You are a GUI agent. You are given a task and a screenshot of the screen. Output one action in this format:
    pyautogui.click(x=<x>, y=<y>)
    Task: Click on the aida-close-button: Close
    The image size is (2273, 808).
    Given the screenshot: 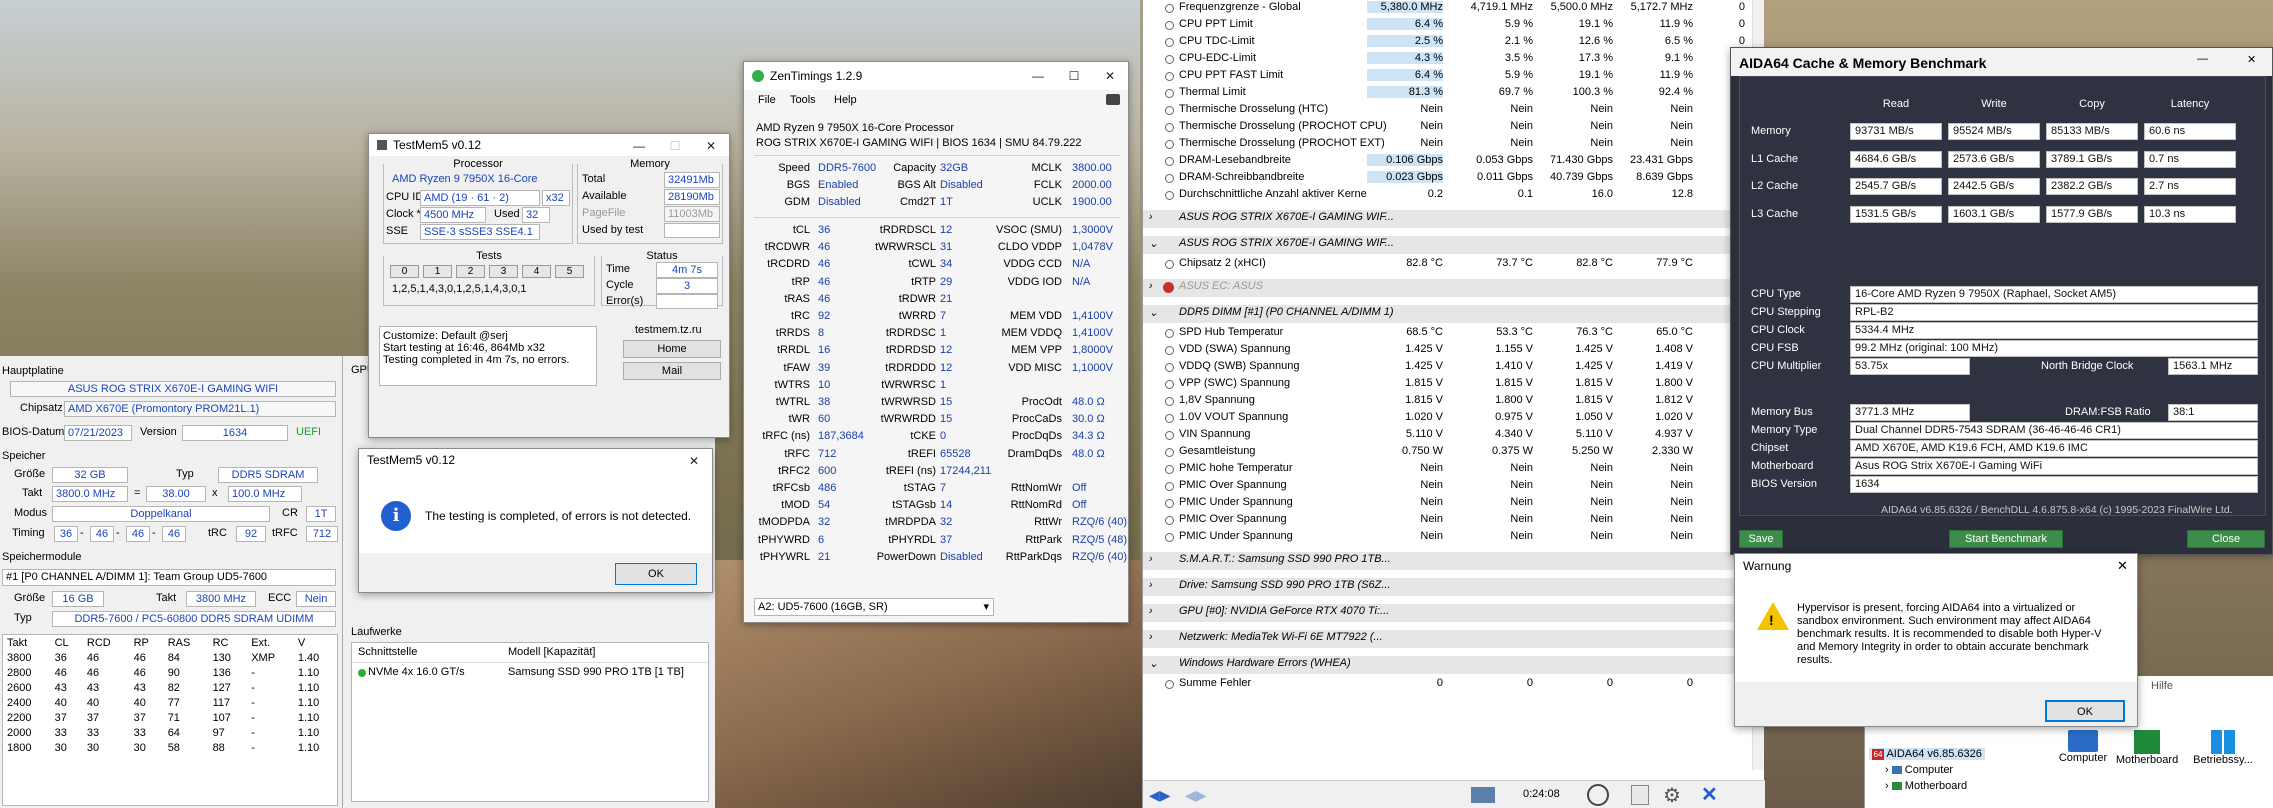 What is the action you would take?
    pyautogui.click(x=2226, y=539)
    